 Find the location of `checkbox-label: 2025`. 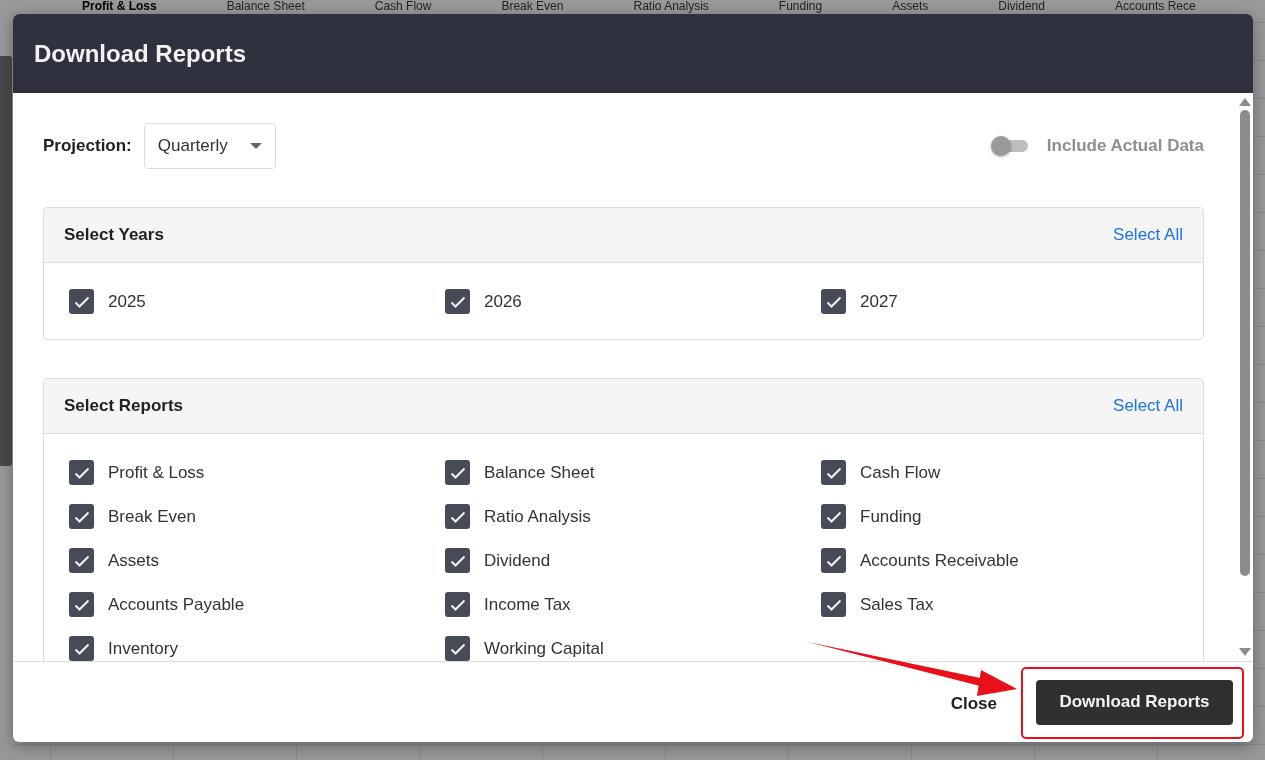

checkbox-label: 2025 is located at coordinates (127, 301).